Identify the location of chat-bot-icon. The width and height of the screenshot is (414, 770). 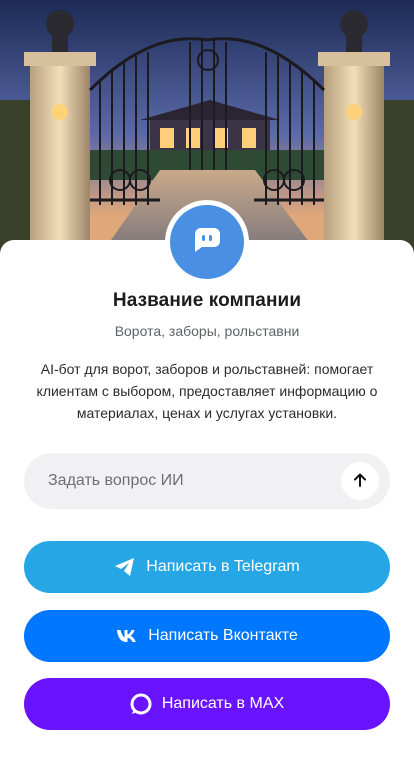
(207, 242).